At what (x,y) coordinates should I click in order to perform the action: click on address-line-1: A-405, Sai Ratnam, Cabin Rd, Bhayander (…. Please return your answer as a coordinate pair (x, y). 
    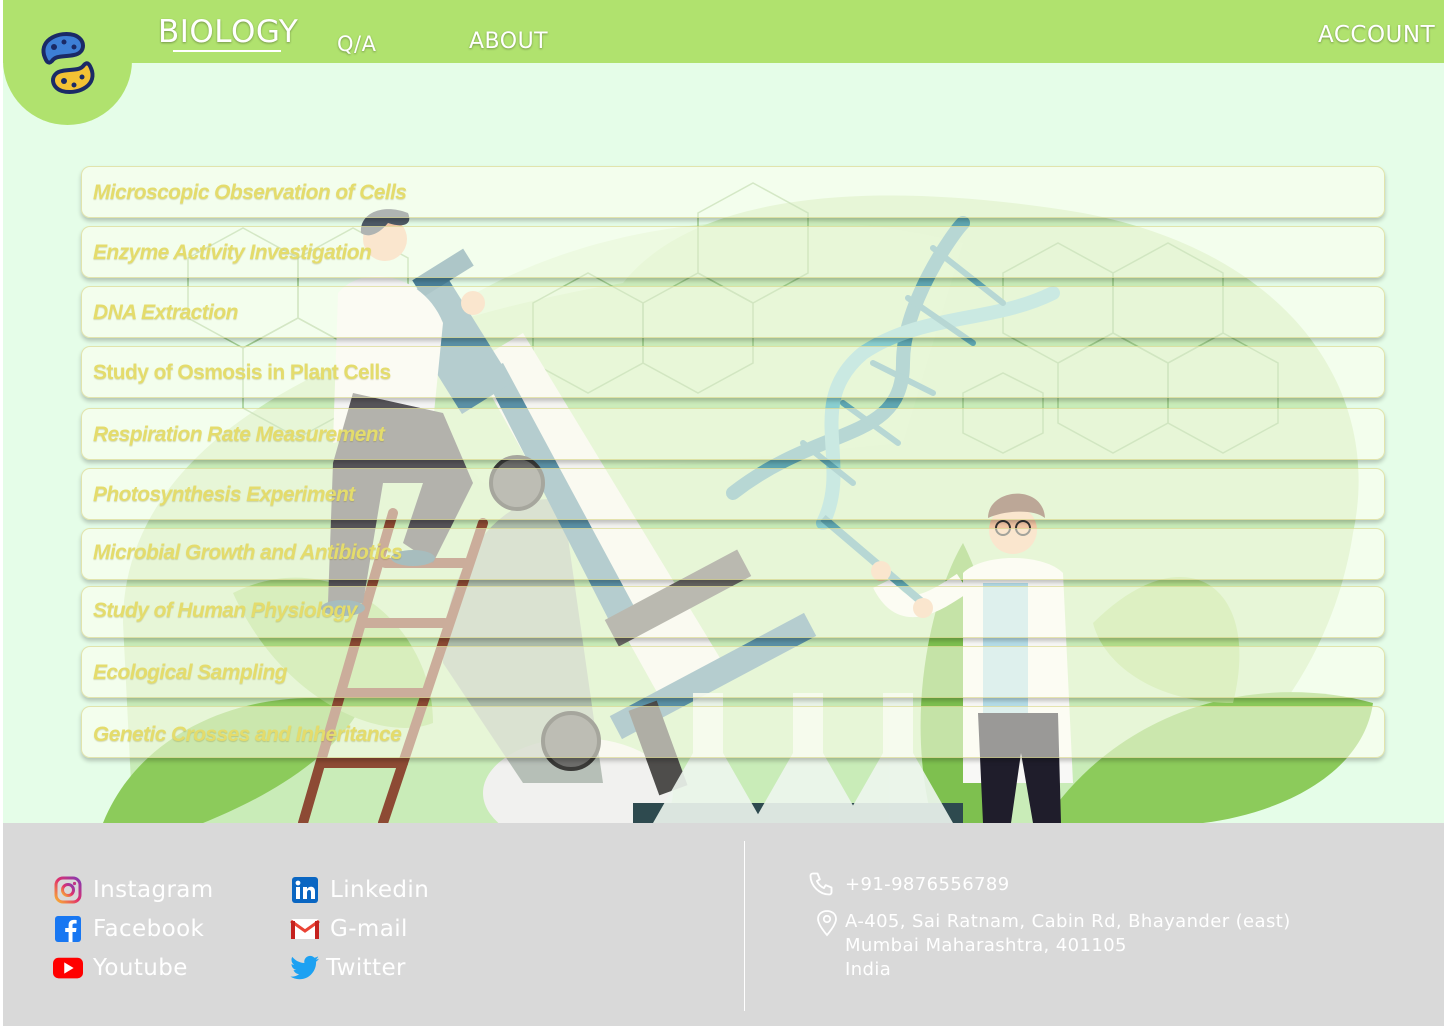
    Looking at the image, I should click on (1068, 921).